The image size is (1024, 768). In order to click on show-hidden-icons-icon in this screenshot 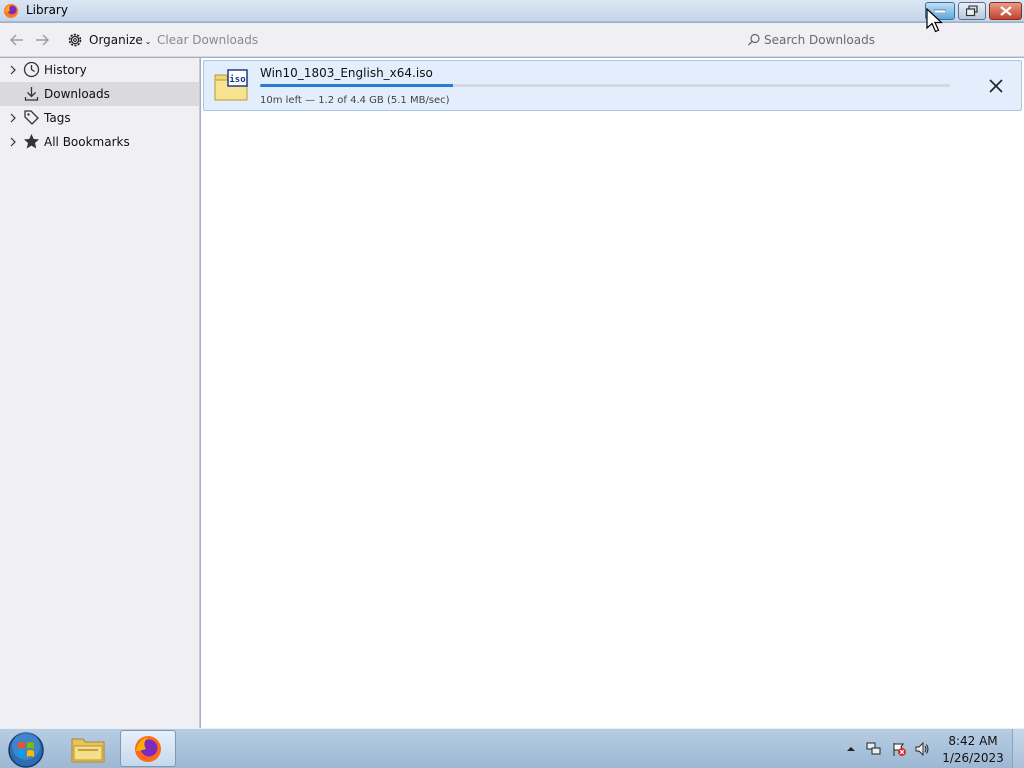, I will do `click(851, 749)`.